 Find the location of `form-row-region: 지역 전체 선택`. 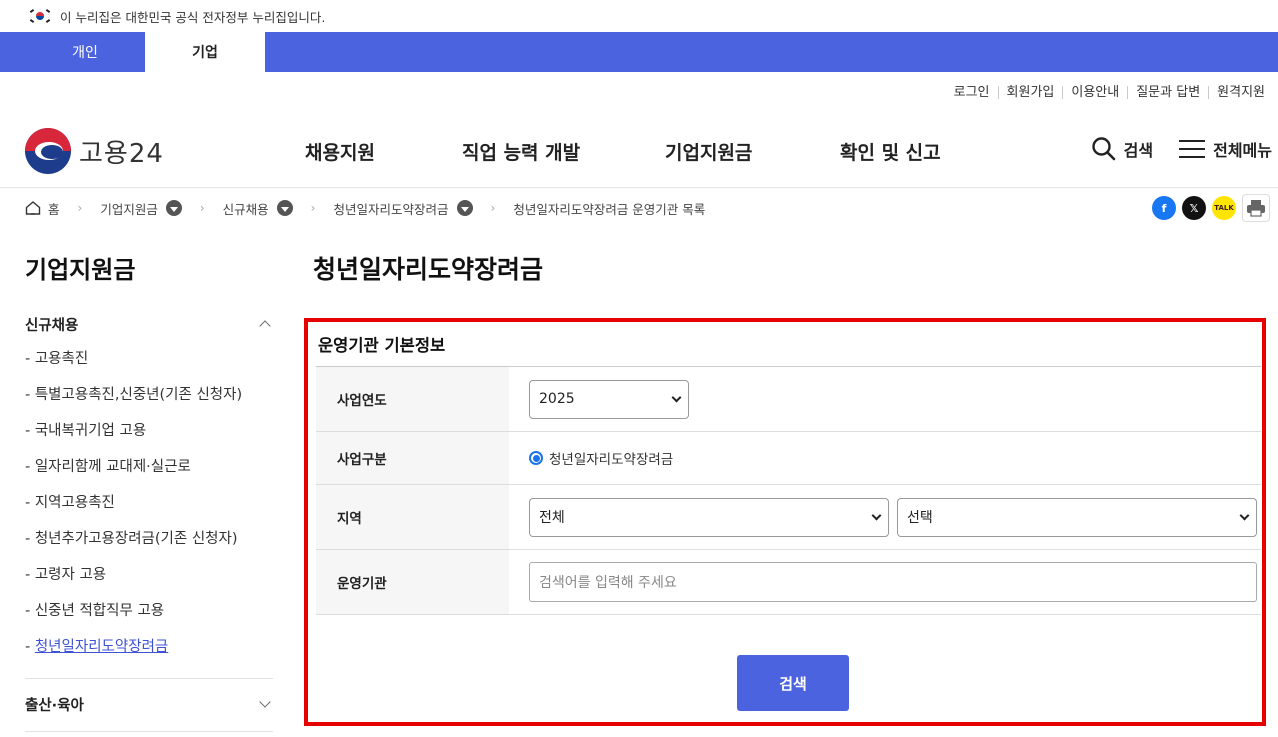

form-row-region: 지역 전체 선택 is located at coordinates (788, 517).